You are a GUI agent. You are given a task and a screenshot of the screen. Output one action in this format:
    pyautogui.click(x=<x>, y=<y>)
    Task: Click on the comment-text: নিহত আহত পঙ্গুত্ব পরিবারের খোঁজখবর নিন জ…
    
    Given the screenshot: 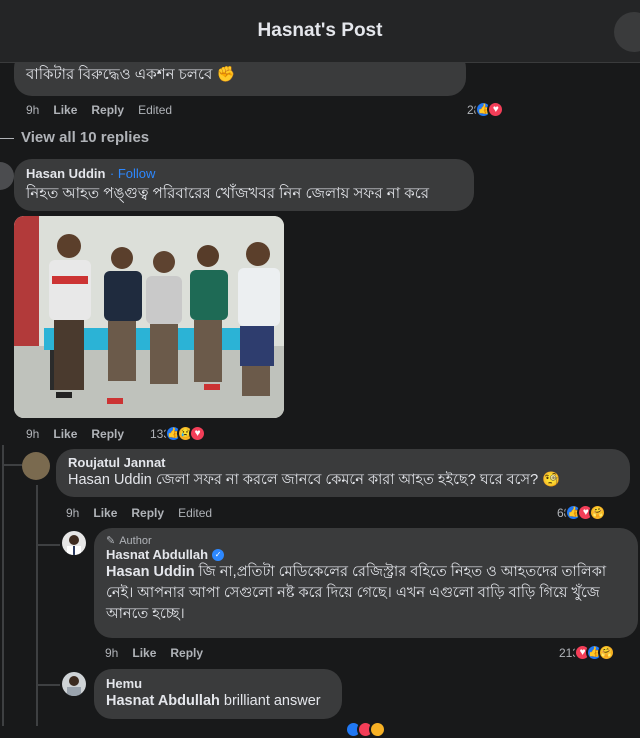 What is the action you would take?
    pyautogui.click(x=228, y=193)
    